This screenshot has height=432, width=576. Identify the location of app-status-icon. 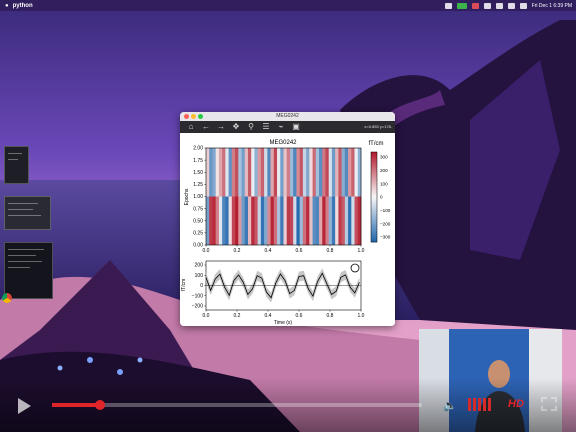
(475, 5).